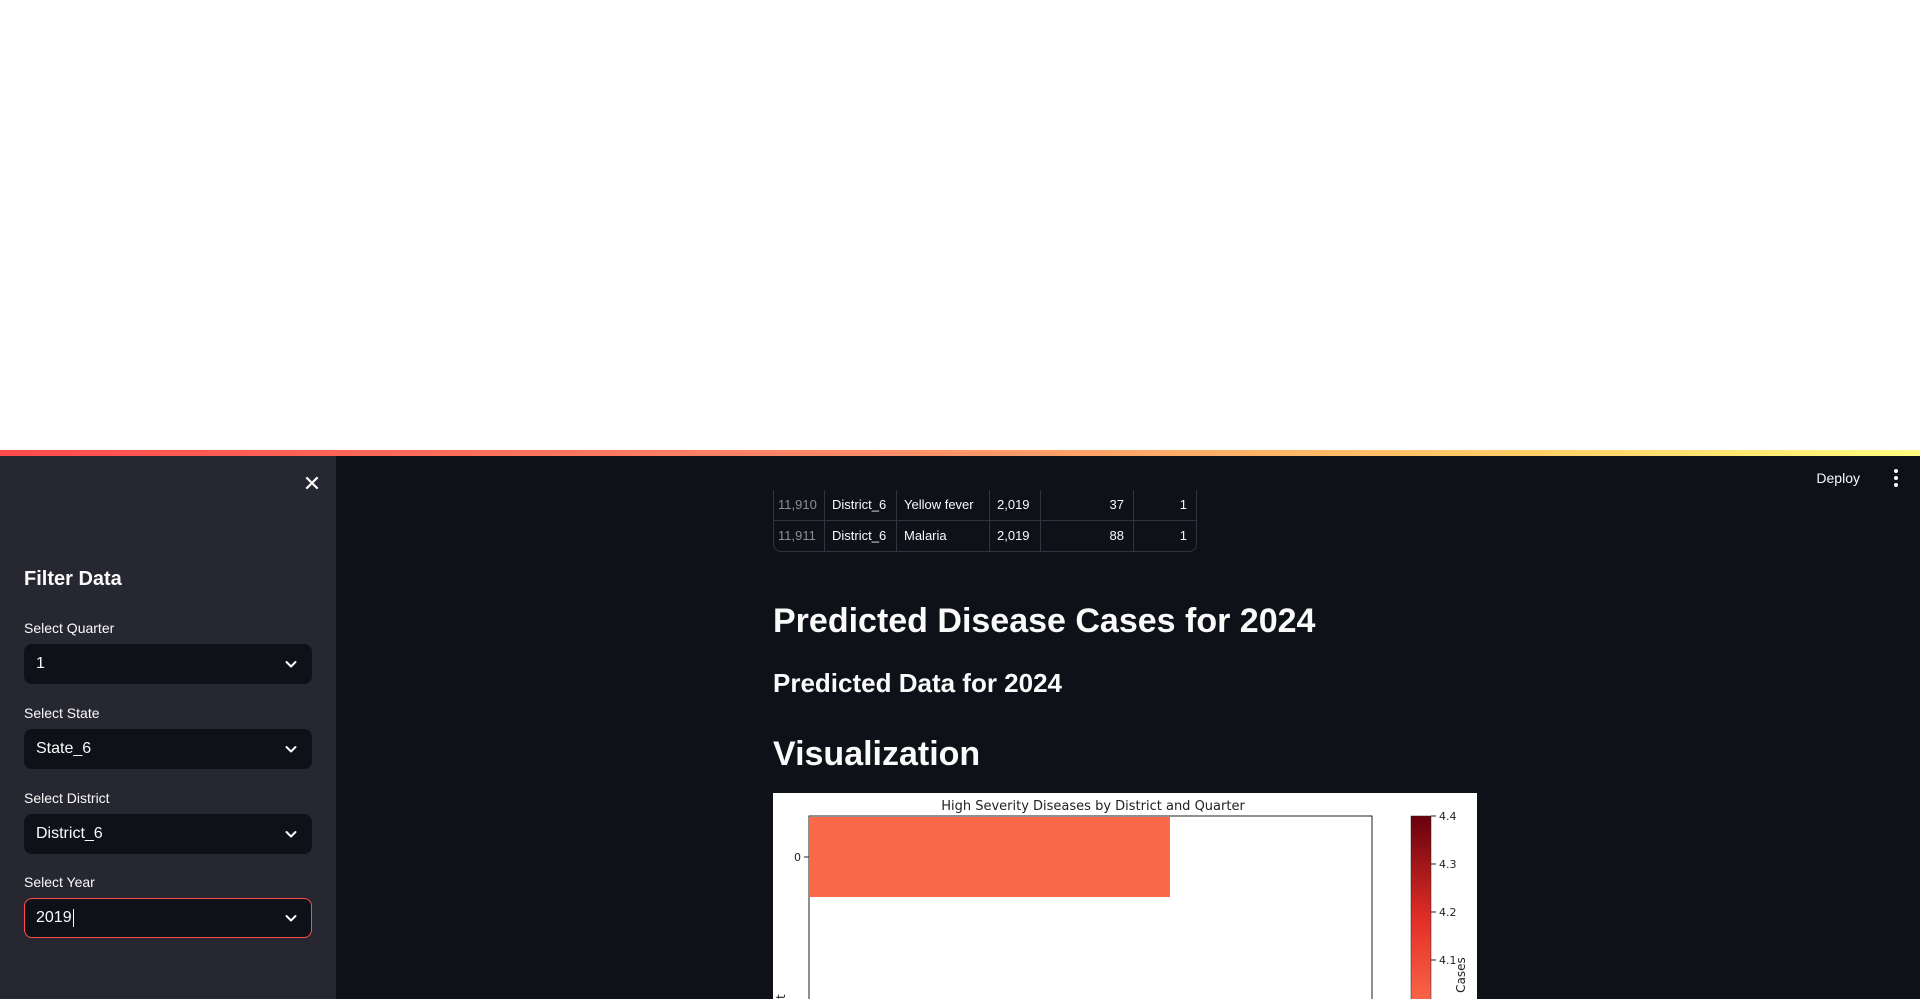  I want to click on text-caret, so click(73, 917).